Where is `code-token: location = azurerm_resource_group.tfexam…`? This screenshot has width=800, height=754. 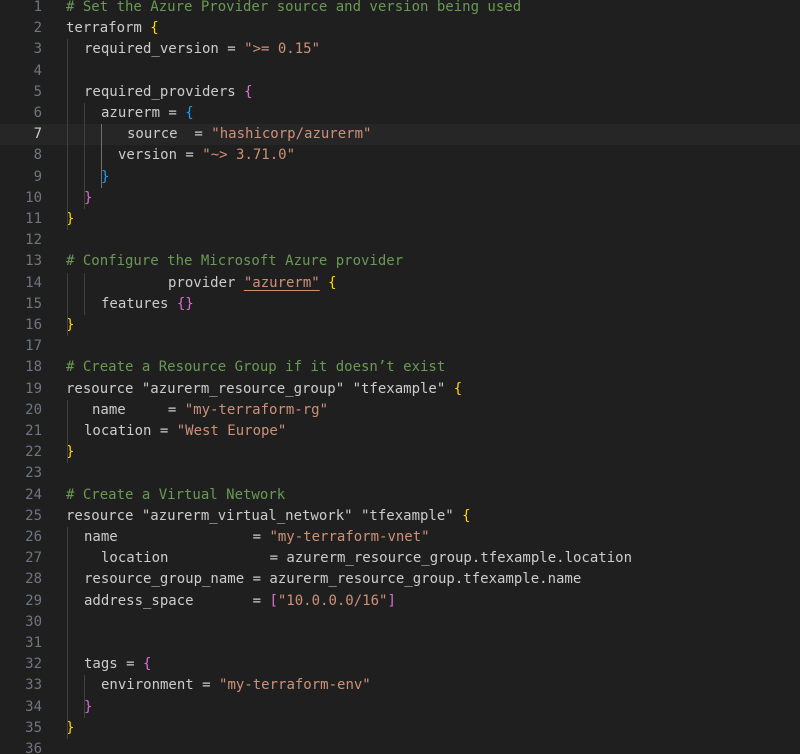
code-token: location = azurerm_resource_group.tfexam… is located at coordinates (367, 558).